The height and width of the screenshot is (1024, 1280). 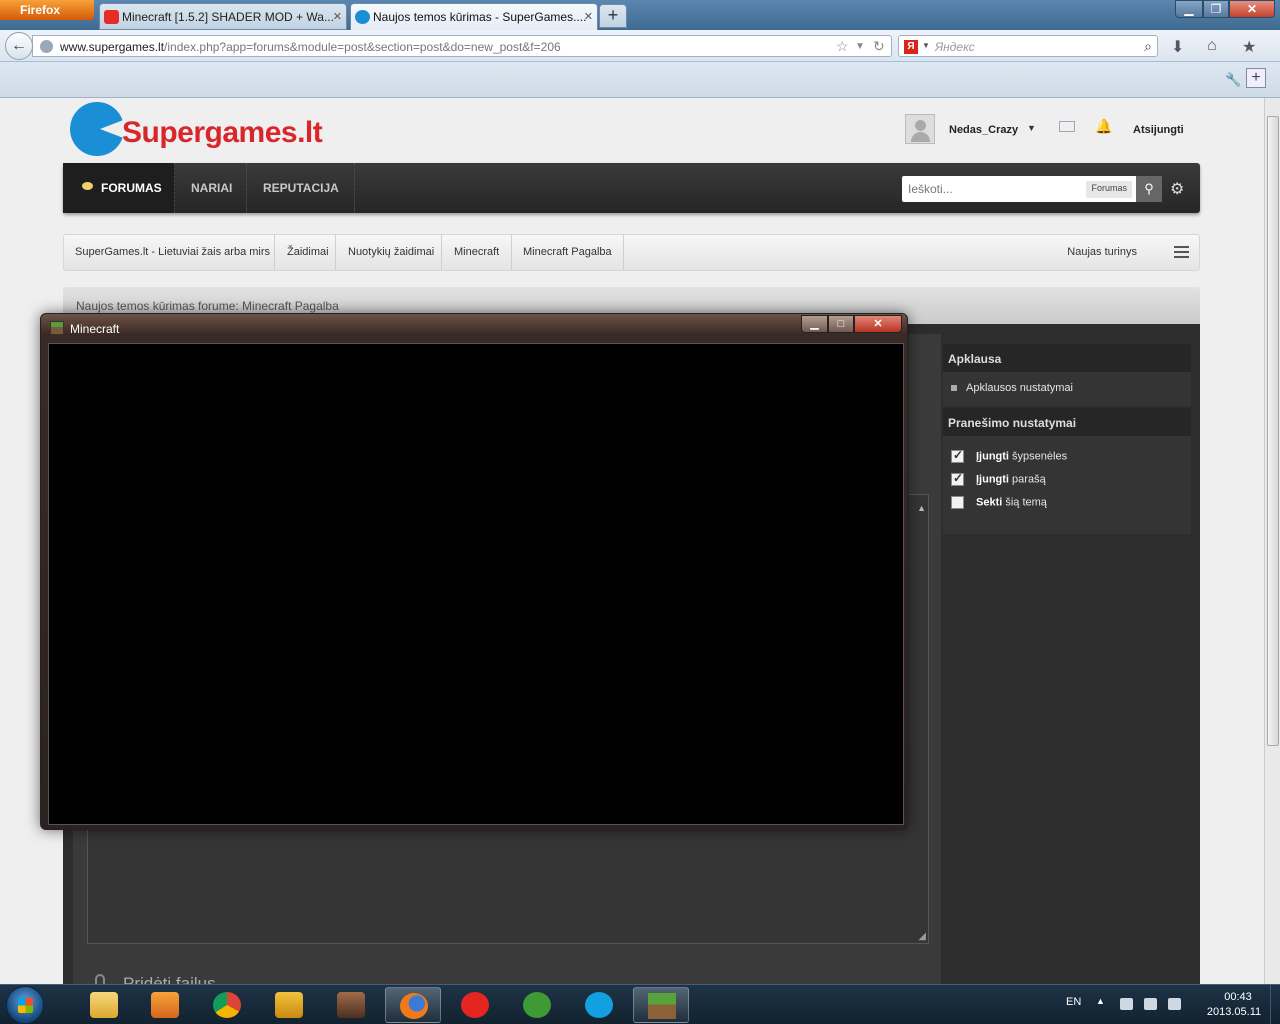 I want to click on bookmark-star-icon: ☆, so click(x=842, y=46).